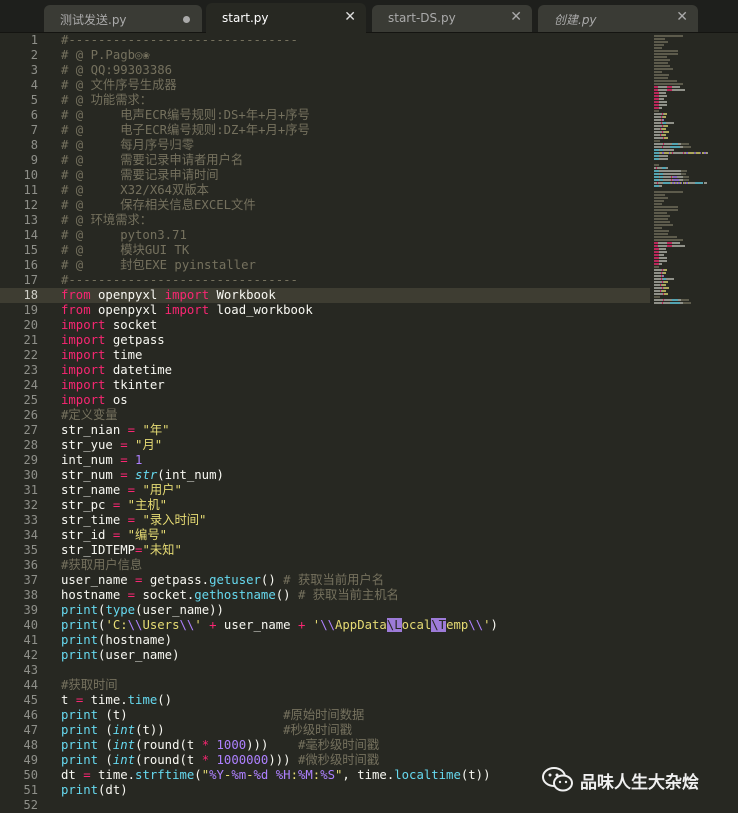 The image size is (738, 813). What do you see at coordinates (325, 805) in the screenshot?
I see `code-line: 52` at bounding box center [325, 805].